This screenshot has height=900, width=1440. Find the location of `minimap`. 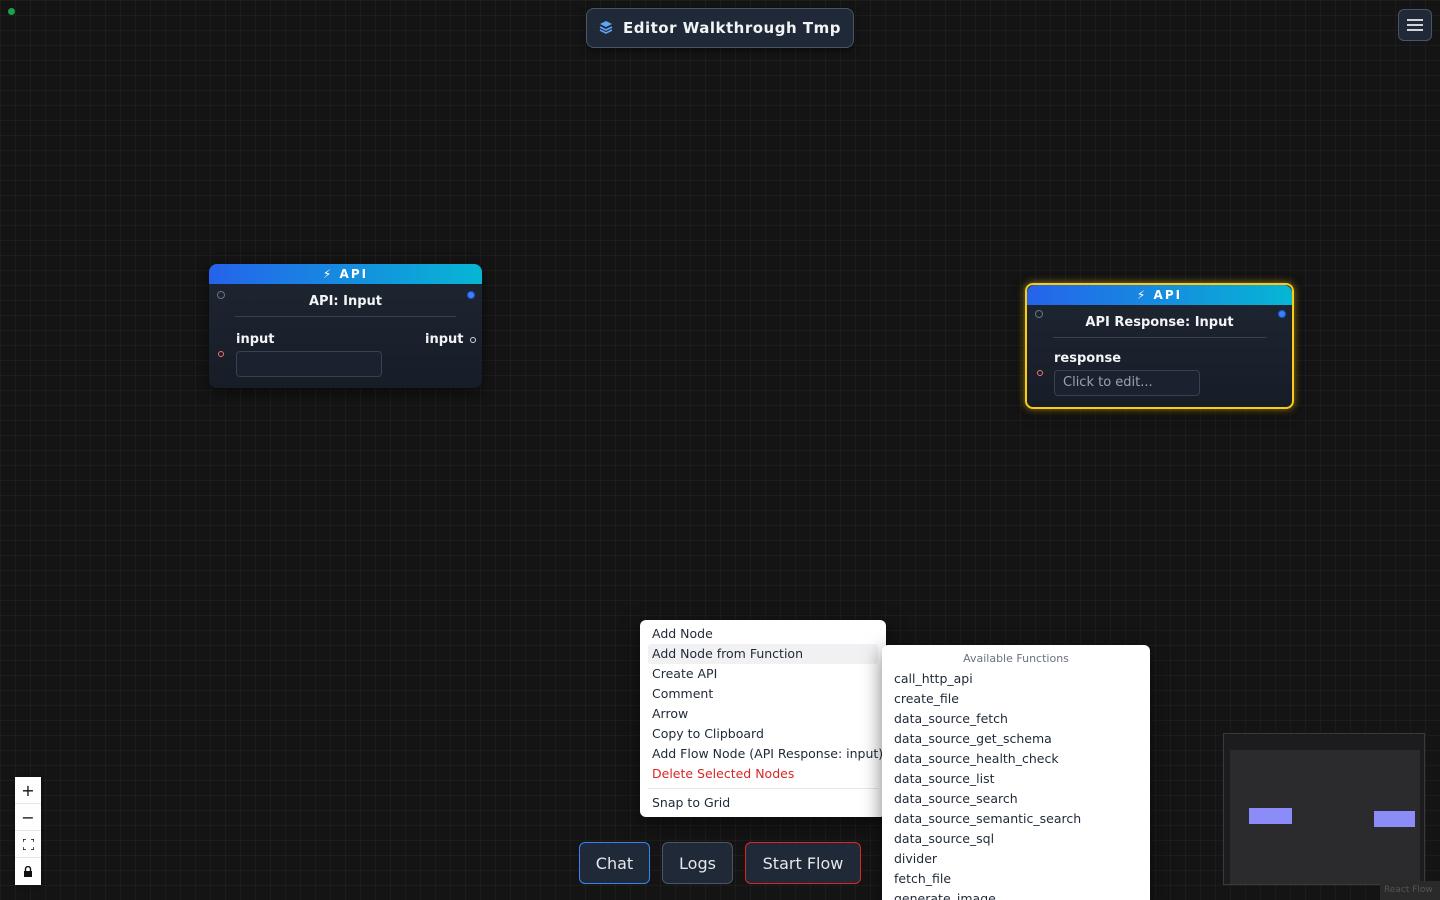

minimap is located at coordinates (1324, 809).